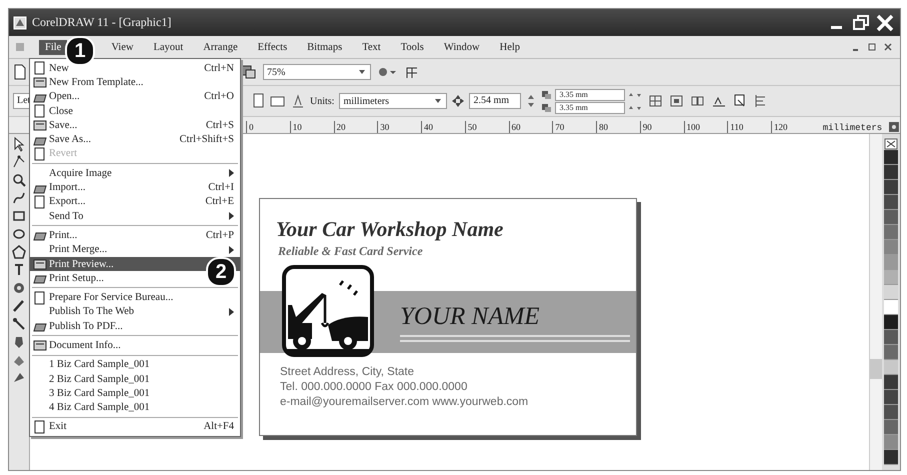  I want to click on vertical-scrollbar, so click(875, 302).